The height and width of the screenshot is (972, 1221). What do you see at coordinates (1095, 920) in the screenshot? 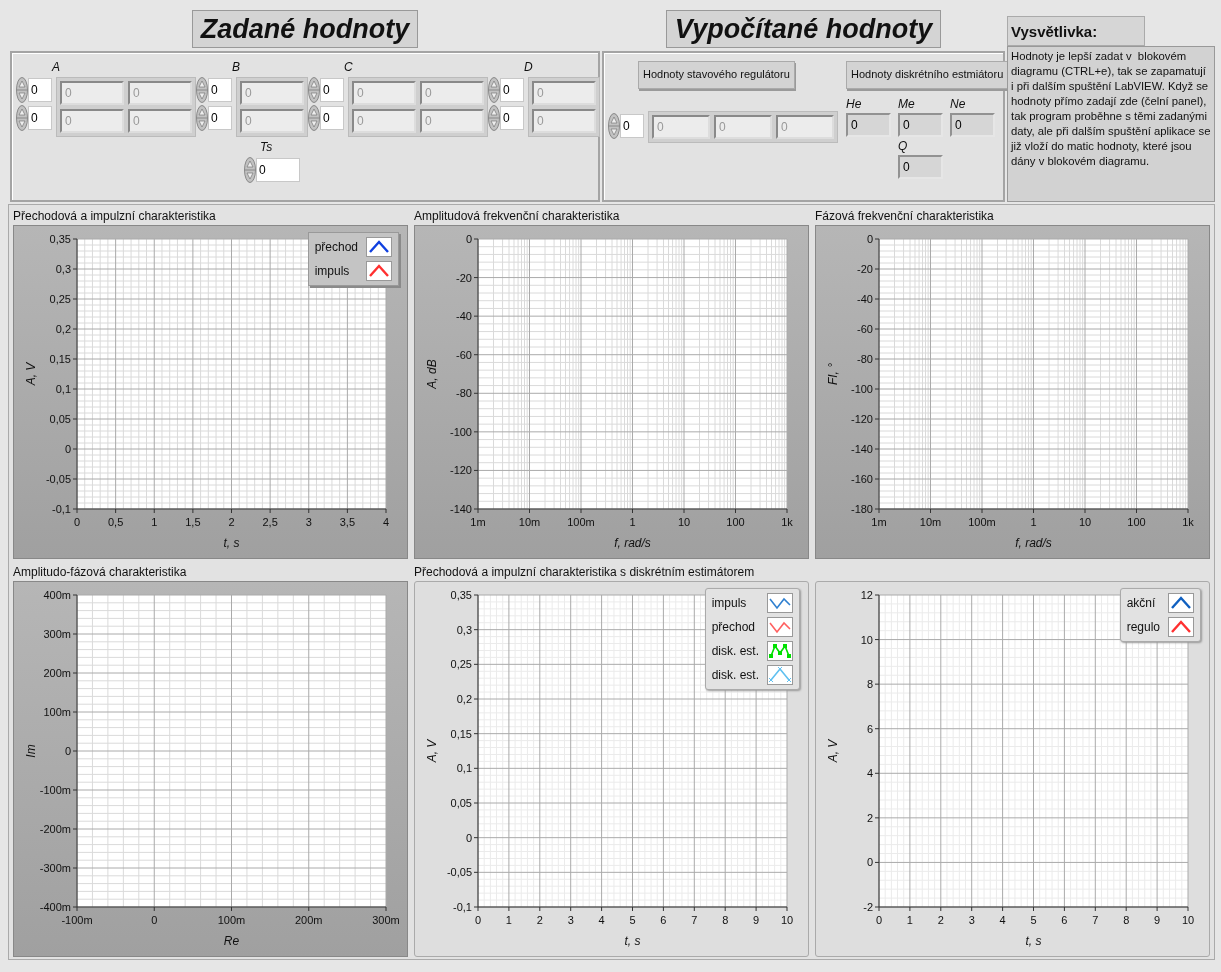
I see `tick-label: 7` at bounding box center [1095, 920].